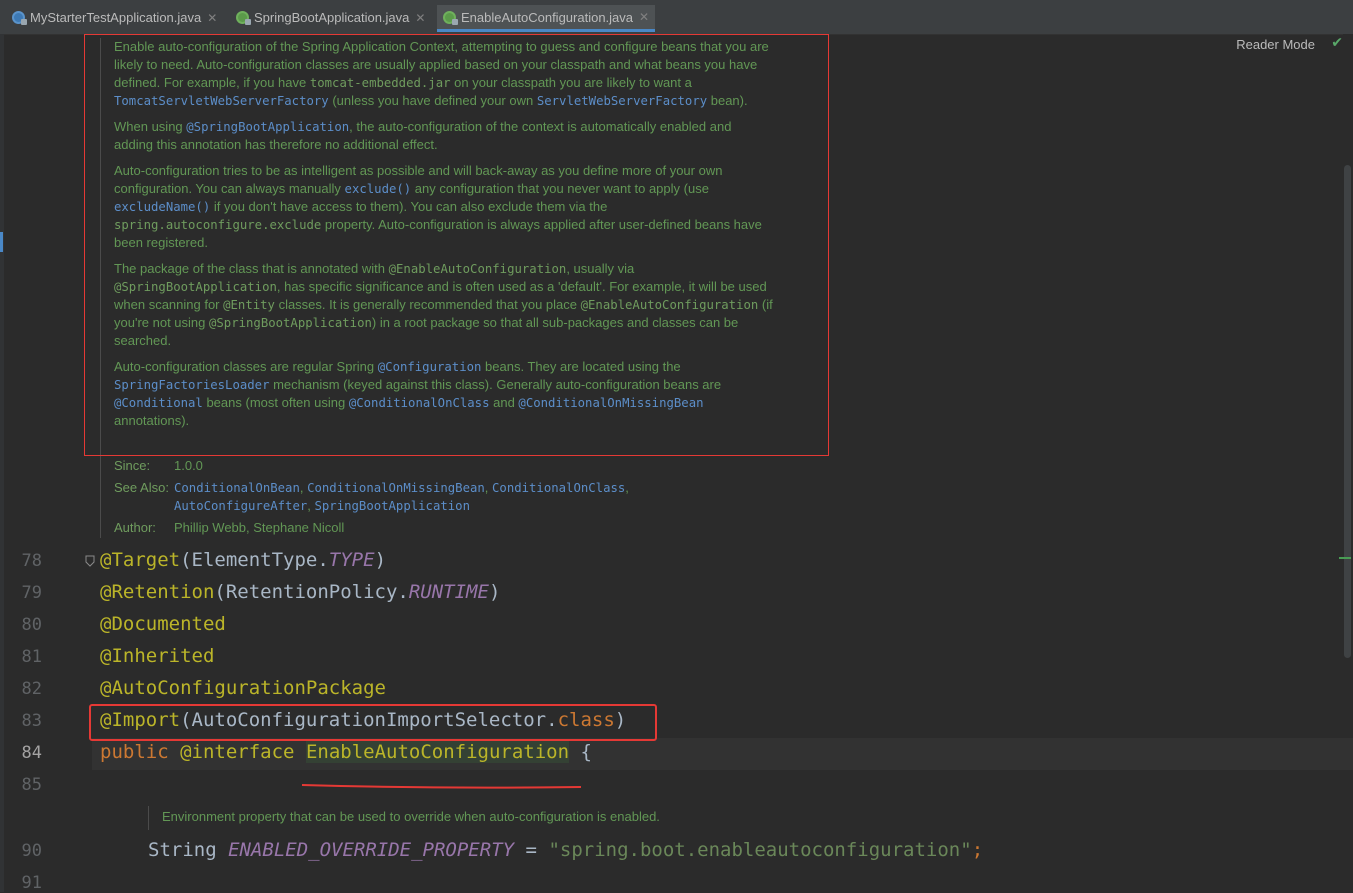 The height and width of the screenshot is (893, 1353). I want to click on code-line-81: @Inherited, so click(157, 656).